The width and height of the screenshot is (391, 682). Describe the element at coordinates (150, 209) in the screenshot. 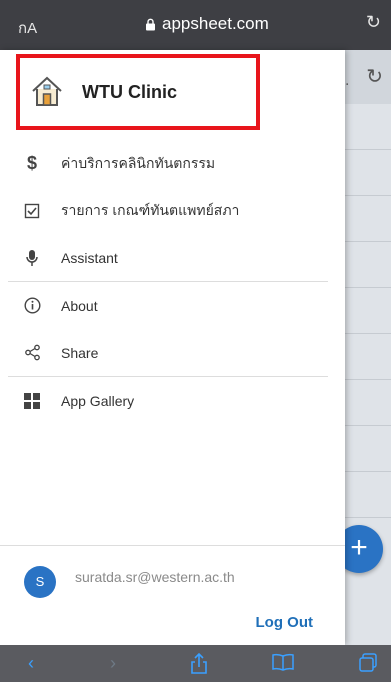

I see `menu-item-label: รายการ เกณฑ์ทันตแพทย์สภา` at that location.